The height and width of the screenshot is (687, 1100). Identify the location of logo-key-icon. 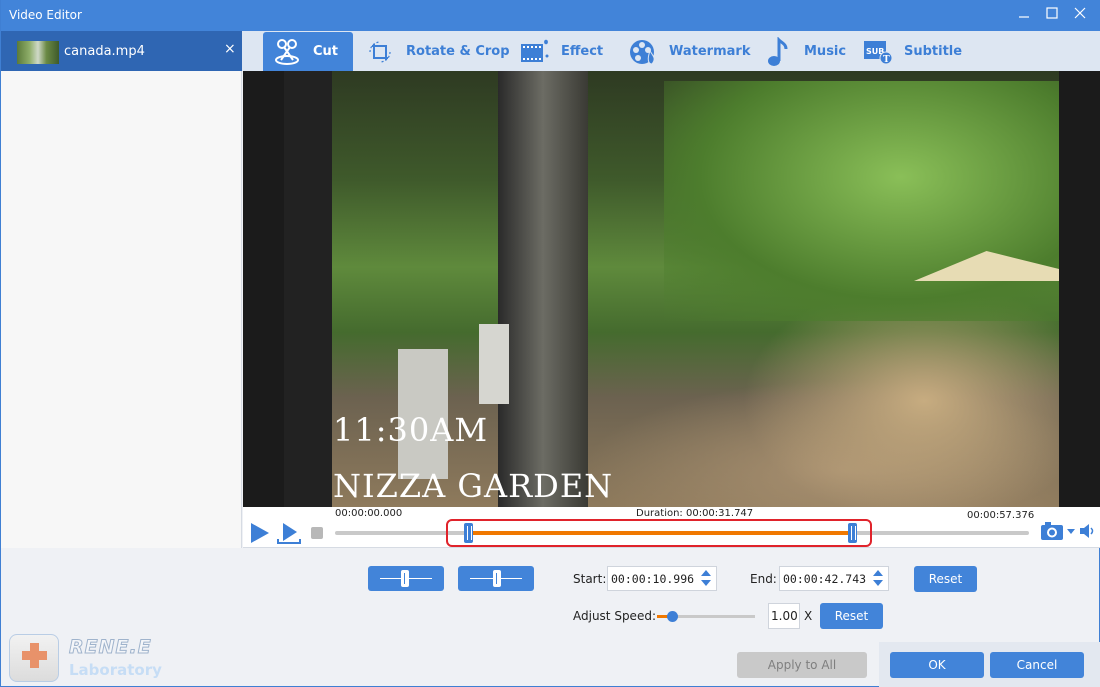
(34, 658).